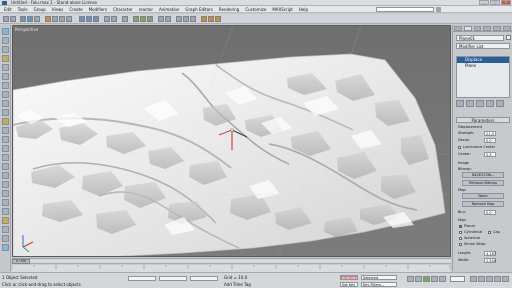 This screenshot has width=512, height=288. What do you see at coordinates (62, 19) in the screenshot?
I see `selection-region-icon` at bounding box center [62, 19].